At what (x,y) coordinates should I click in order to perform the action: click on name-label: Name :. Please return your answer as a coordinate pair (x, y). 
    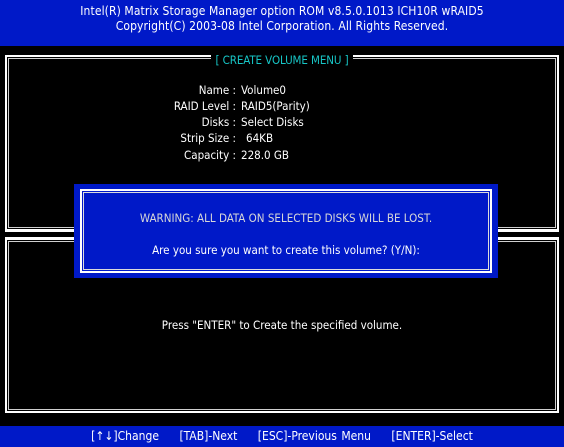
    Looking at the image, I should click on (217, 90).